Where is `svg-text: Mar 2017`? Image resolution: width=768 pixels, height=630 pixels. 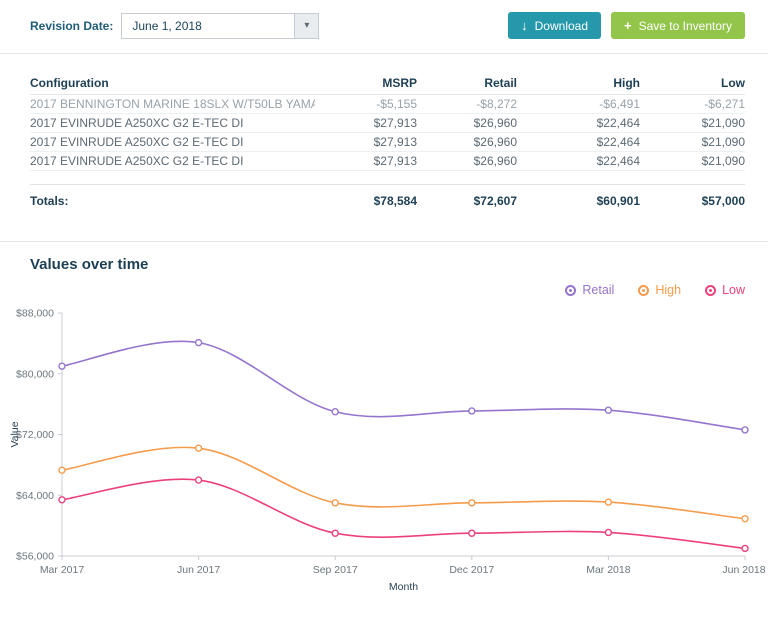
svg-text: Mar 2017 is located at coordinates (62, 570).